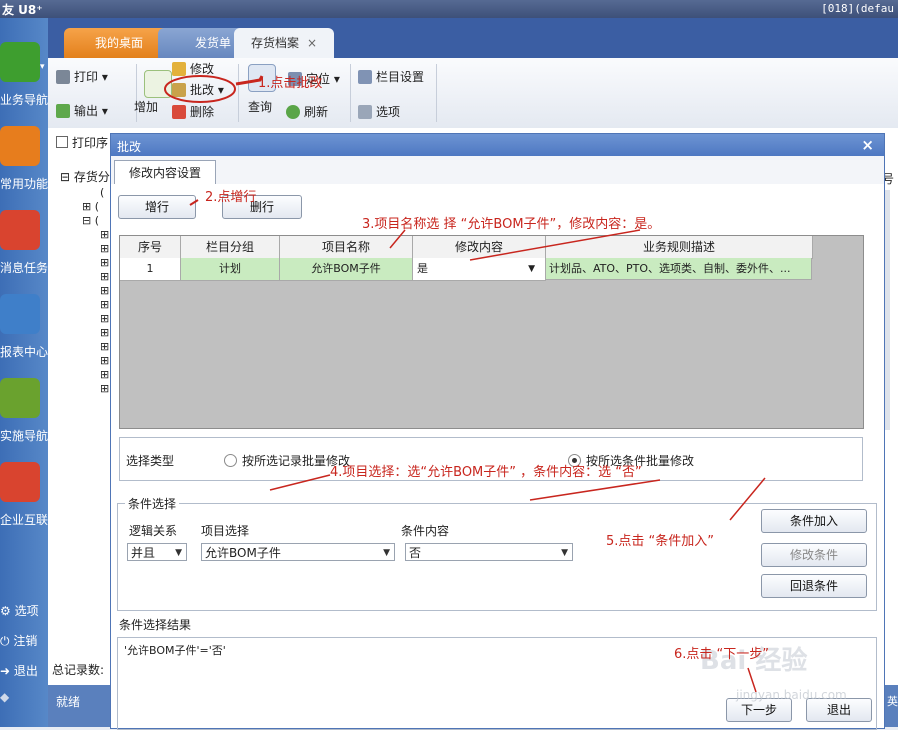 This screenshot has width=898, height=730. What do you see at coordinates (82, 278) in the screenshot?
I see `category-tree: ⊟ 存货分 ( ⊞ ( ⊟ ( ⊞ ⊞ ⊞ ⊞ ⊞ ⊞ ⊞ ⊞ ⊞ ⊞ ⊞ ⊞` at bounding box center [82, 278].